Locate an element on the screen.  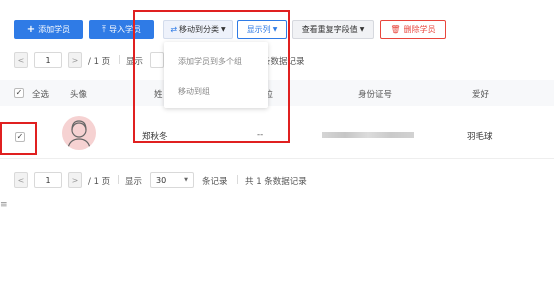
upload-icon: ⤒ is located at coordinates (104, 29).